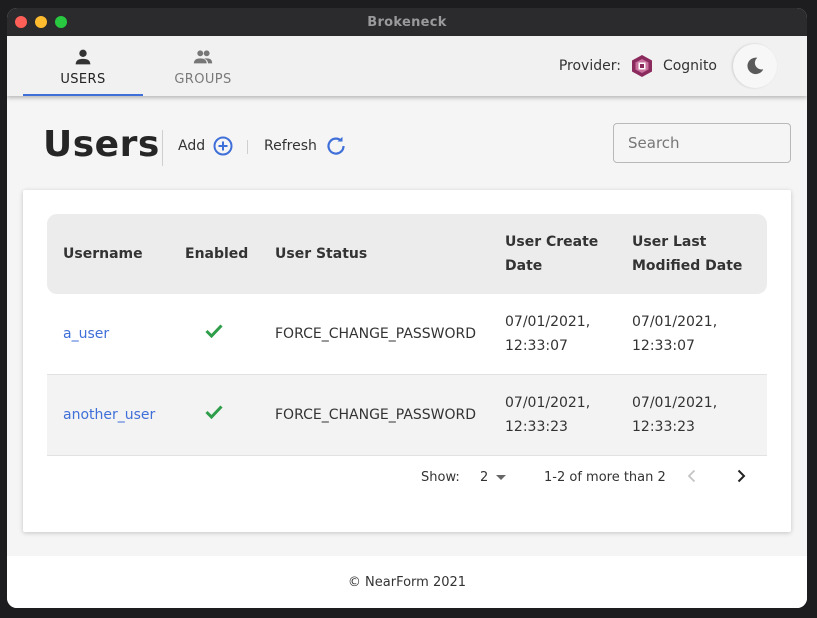 This screenshot has height=618, width=817. I want to click on app-bar: USERS GROUPS Provider: Cognito, so click(407, 66).